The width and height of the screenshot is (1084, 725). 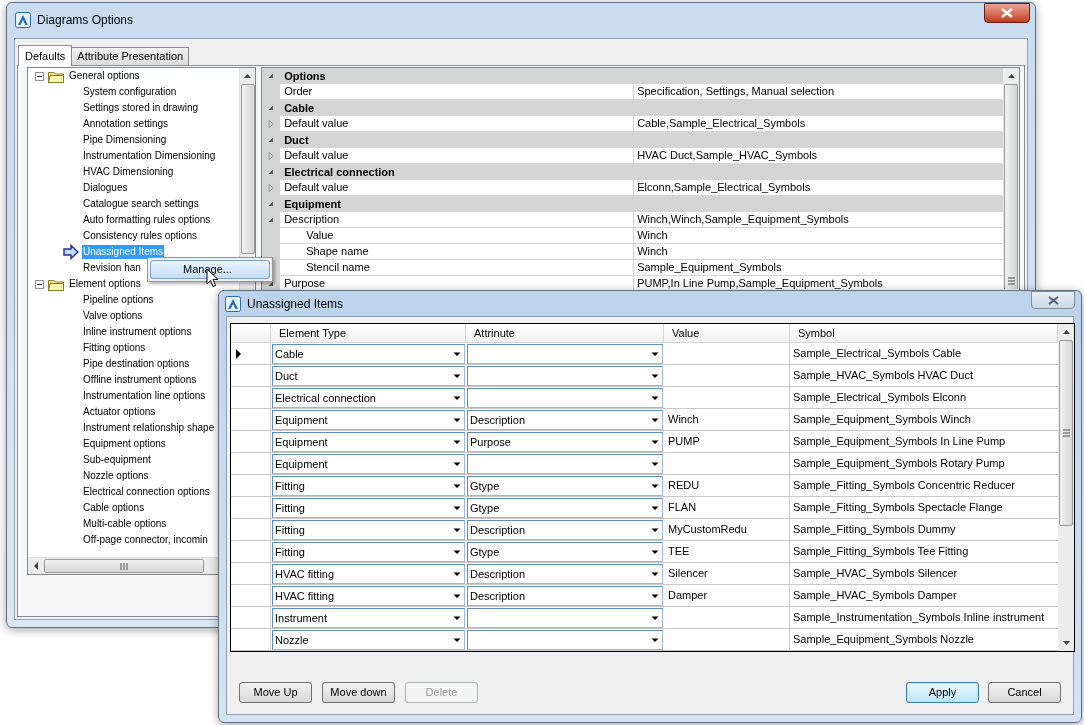 I want to click on property-value: HVAC Duct,Sample_HVAC_Symbols, so click(x=727, y=155).